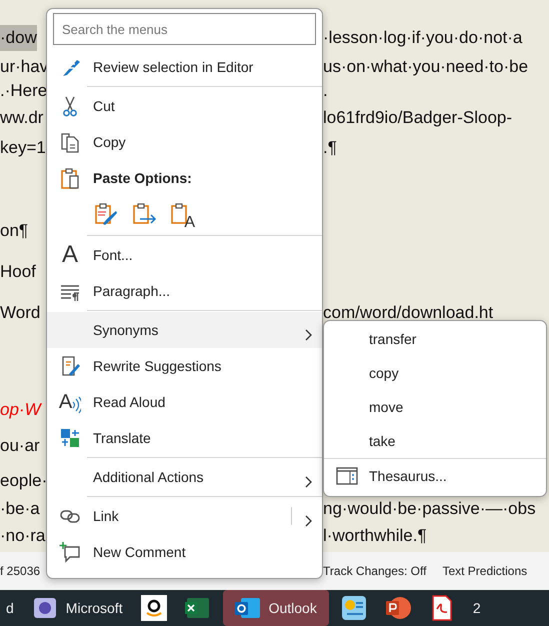 The height and width of the screenshot is (626, 549). I want to click on document-text: eople·, so click(24, 481).